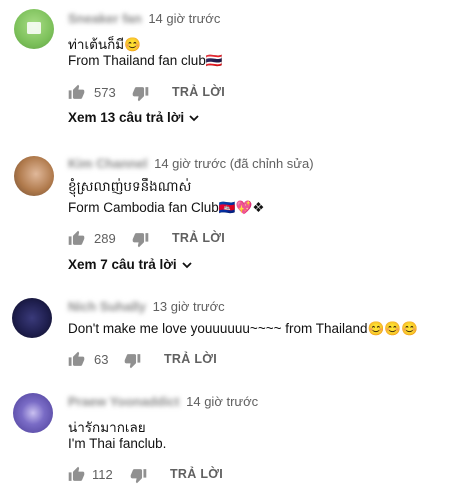  What do you see at coordinates (189, 306) in the screenshot?
I see `comment-time: 13 giờ trước` at bounding box center [189, 306].